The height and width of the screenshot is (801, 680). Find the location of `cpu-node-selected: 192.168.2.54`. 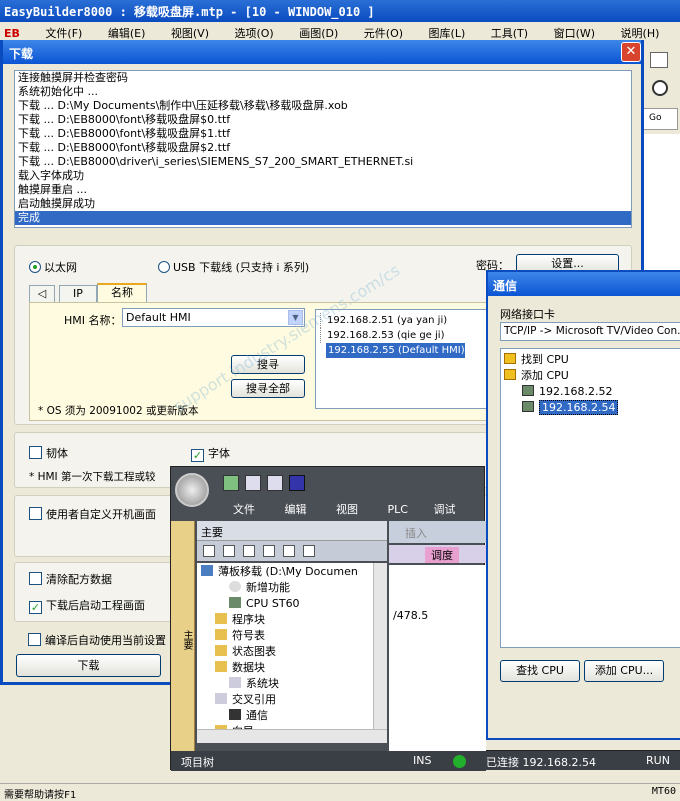

cpu-node-selected: 192.168.2.54 is located at coordinates (592, 408).